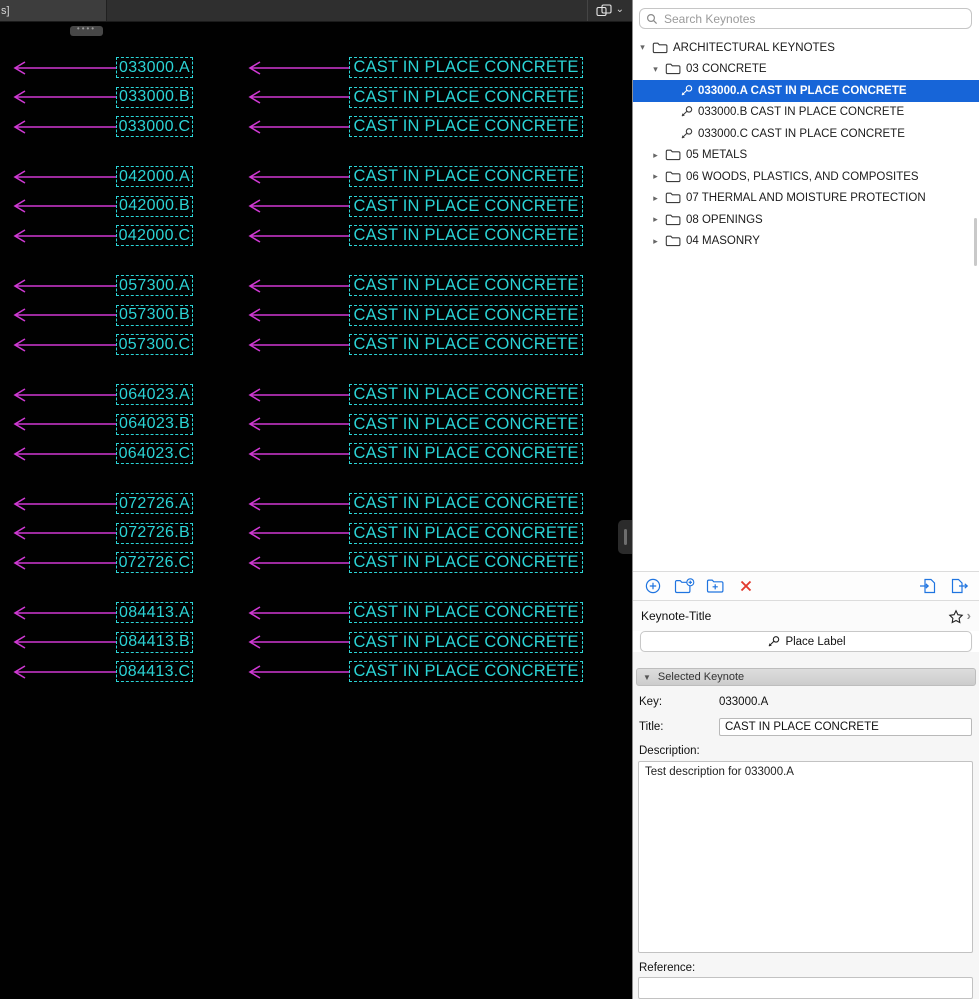 This screenshot has width=979, height=999. I want to click on tree-folder-architectural-keynotes: ▾ ARCHITECTURAL KEYNOTES, so click(806, 48).